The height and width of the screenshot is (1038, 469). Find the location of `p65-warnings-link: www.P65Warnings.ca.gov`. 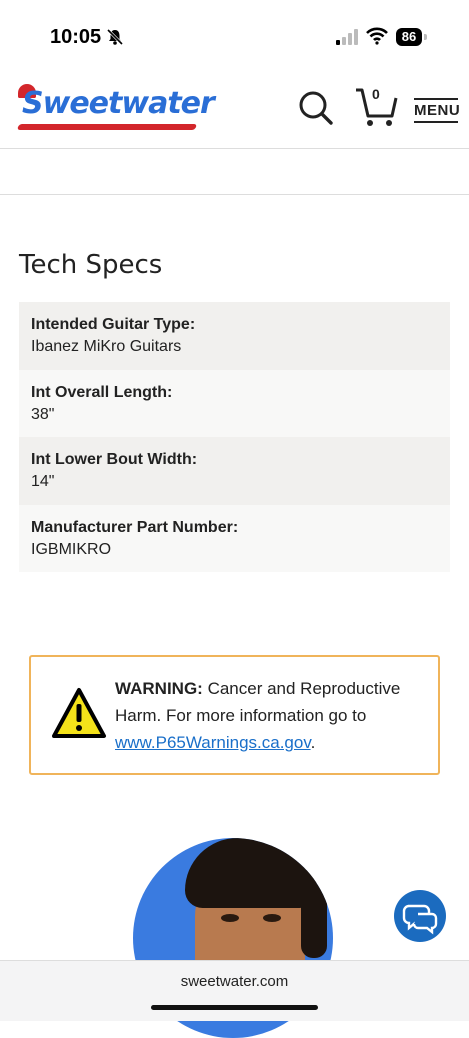

p65-warnings-link: www.P65Warnings.ca.gov is located at coordinates (213, 742).